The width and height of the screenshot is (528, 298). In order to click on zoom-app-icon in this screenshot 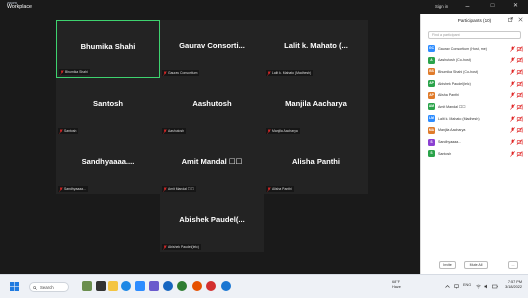, I will do `click(140, 286)`.